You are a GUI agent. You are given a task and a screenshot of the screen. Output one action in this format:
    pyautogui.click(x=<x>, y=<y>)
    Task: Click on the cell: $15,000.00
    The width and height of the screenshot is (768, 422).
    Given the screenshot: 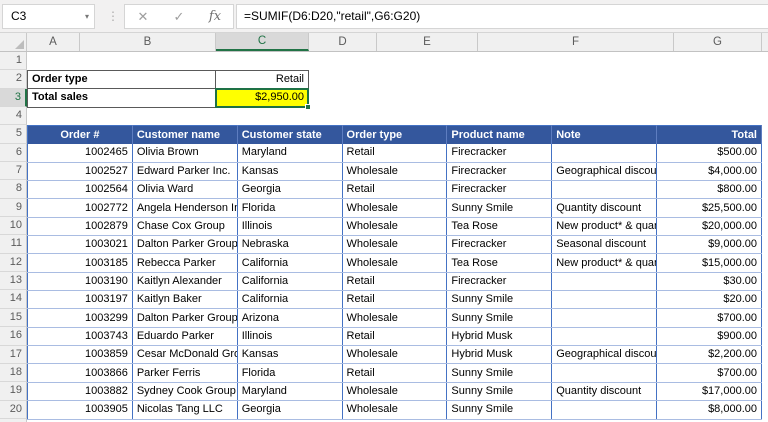 What is the action you would take?
    pyautogui.click(x=709, y=263)
    